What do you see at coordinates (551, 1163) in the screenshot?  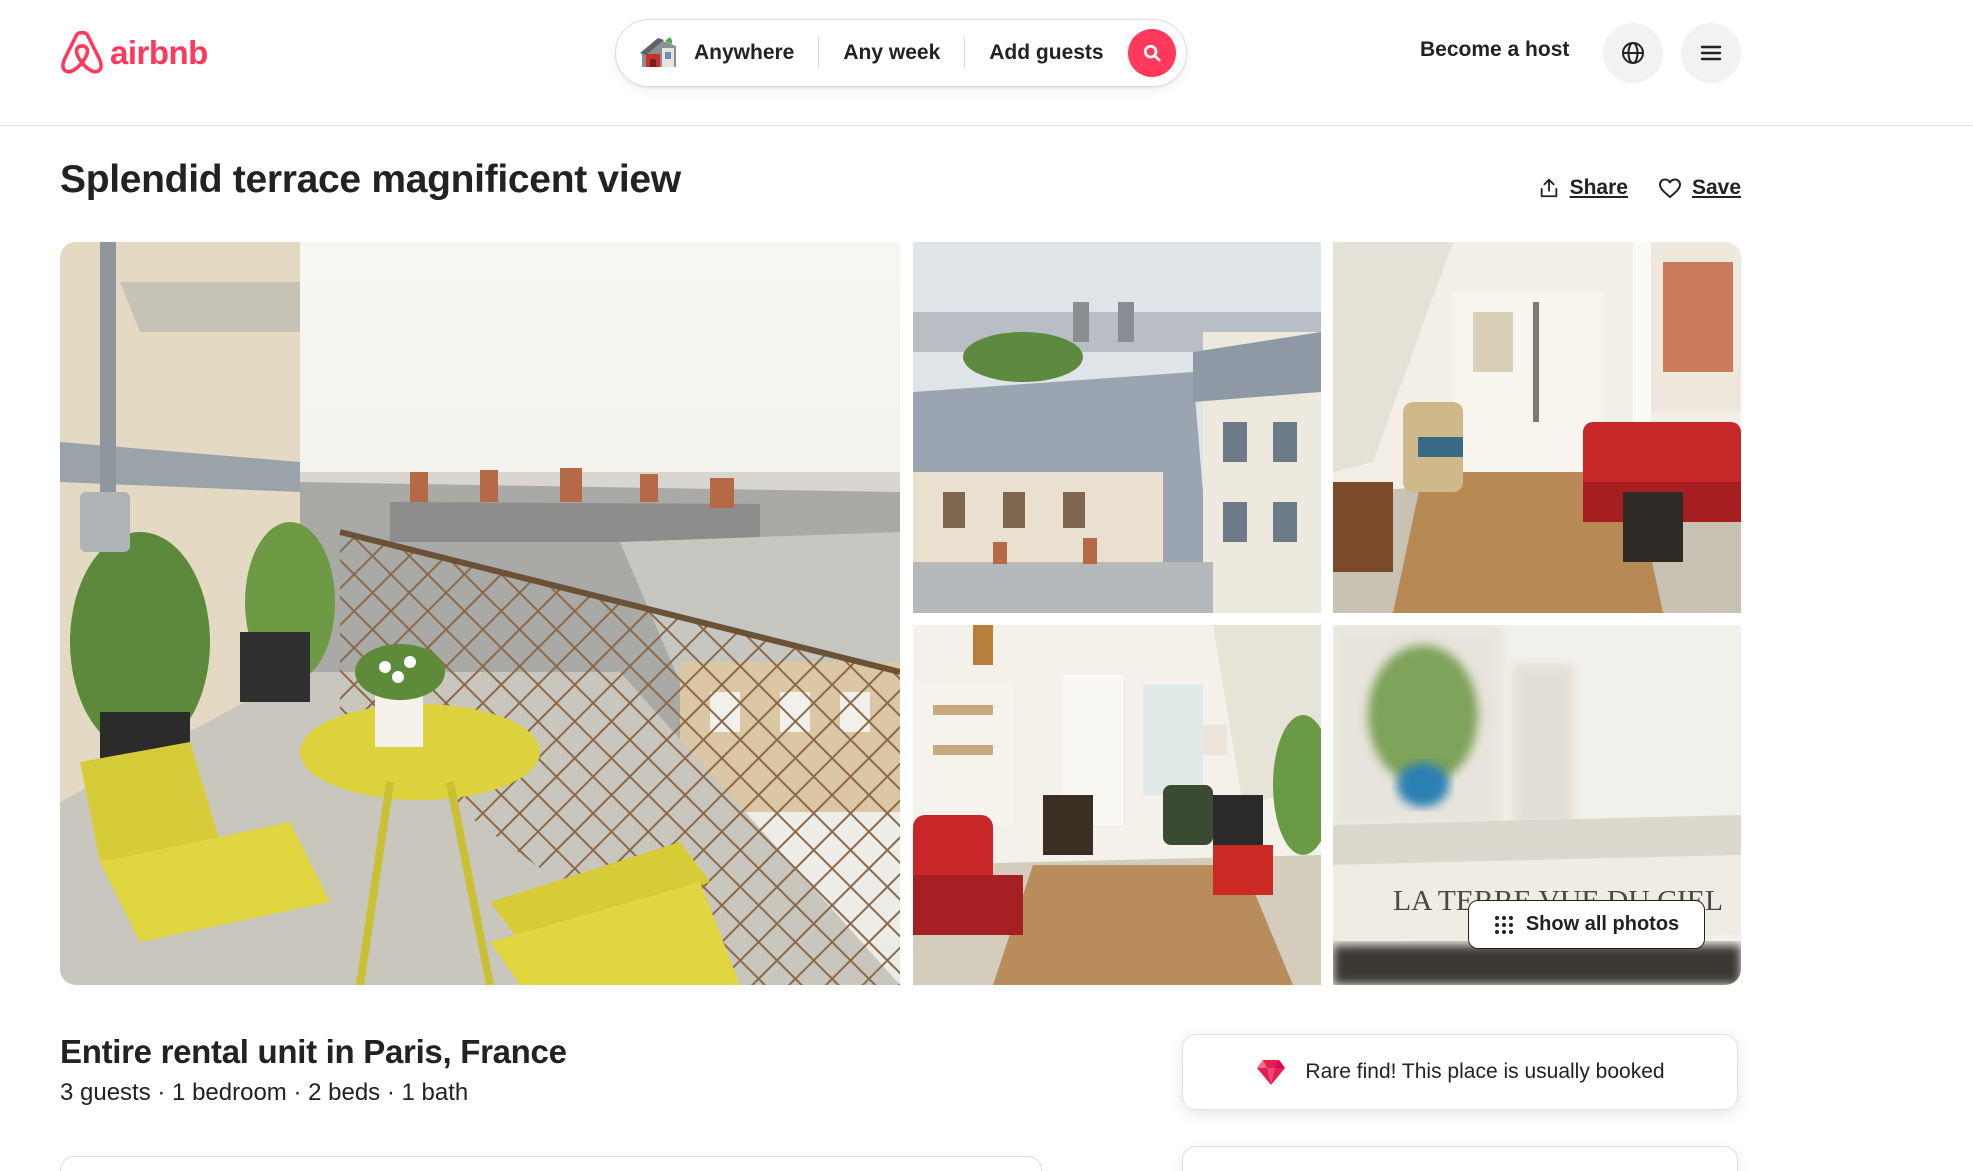 I see `host-info-card` at bounding box center [551, 1163].